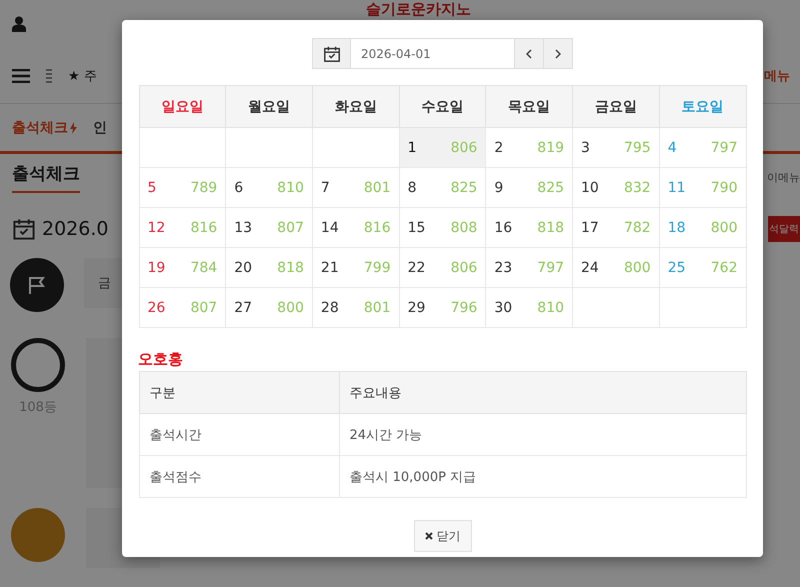 The width and height of the screenshot is (800, 587). I want to click on attendance-count: 790, so click(724, 188).